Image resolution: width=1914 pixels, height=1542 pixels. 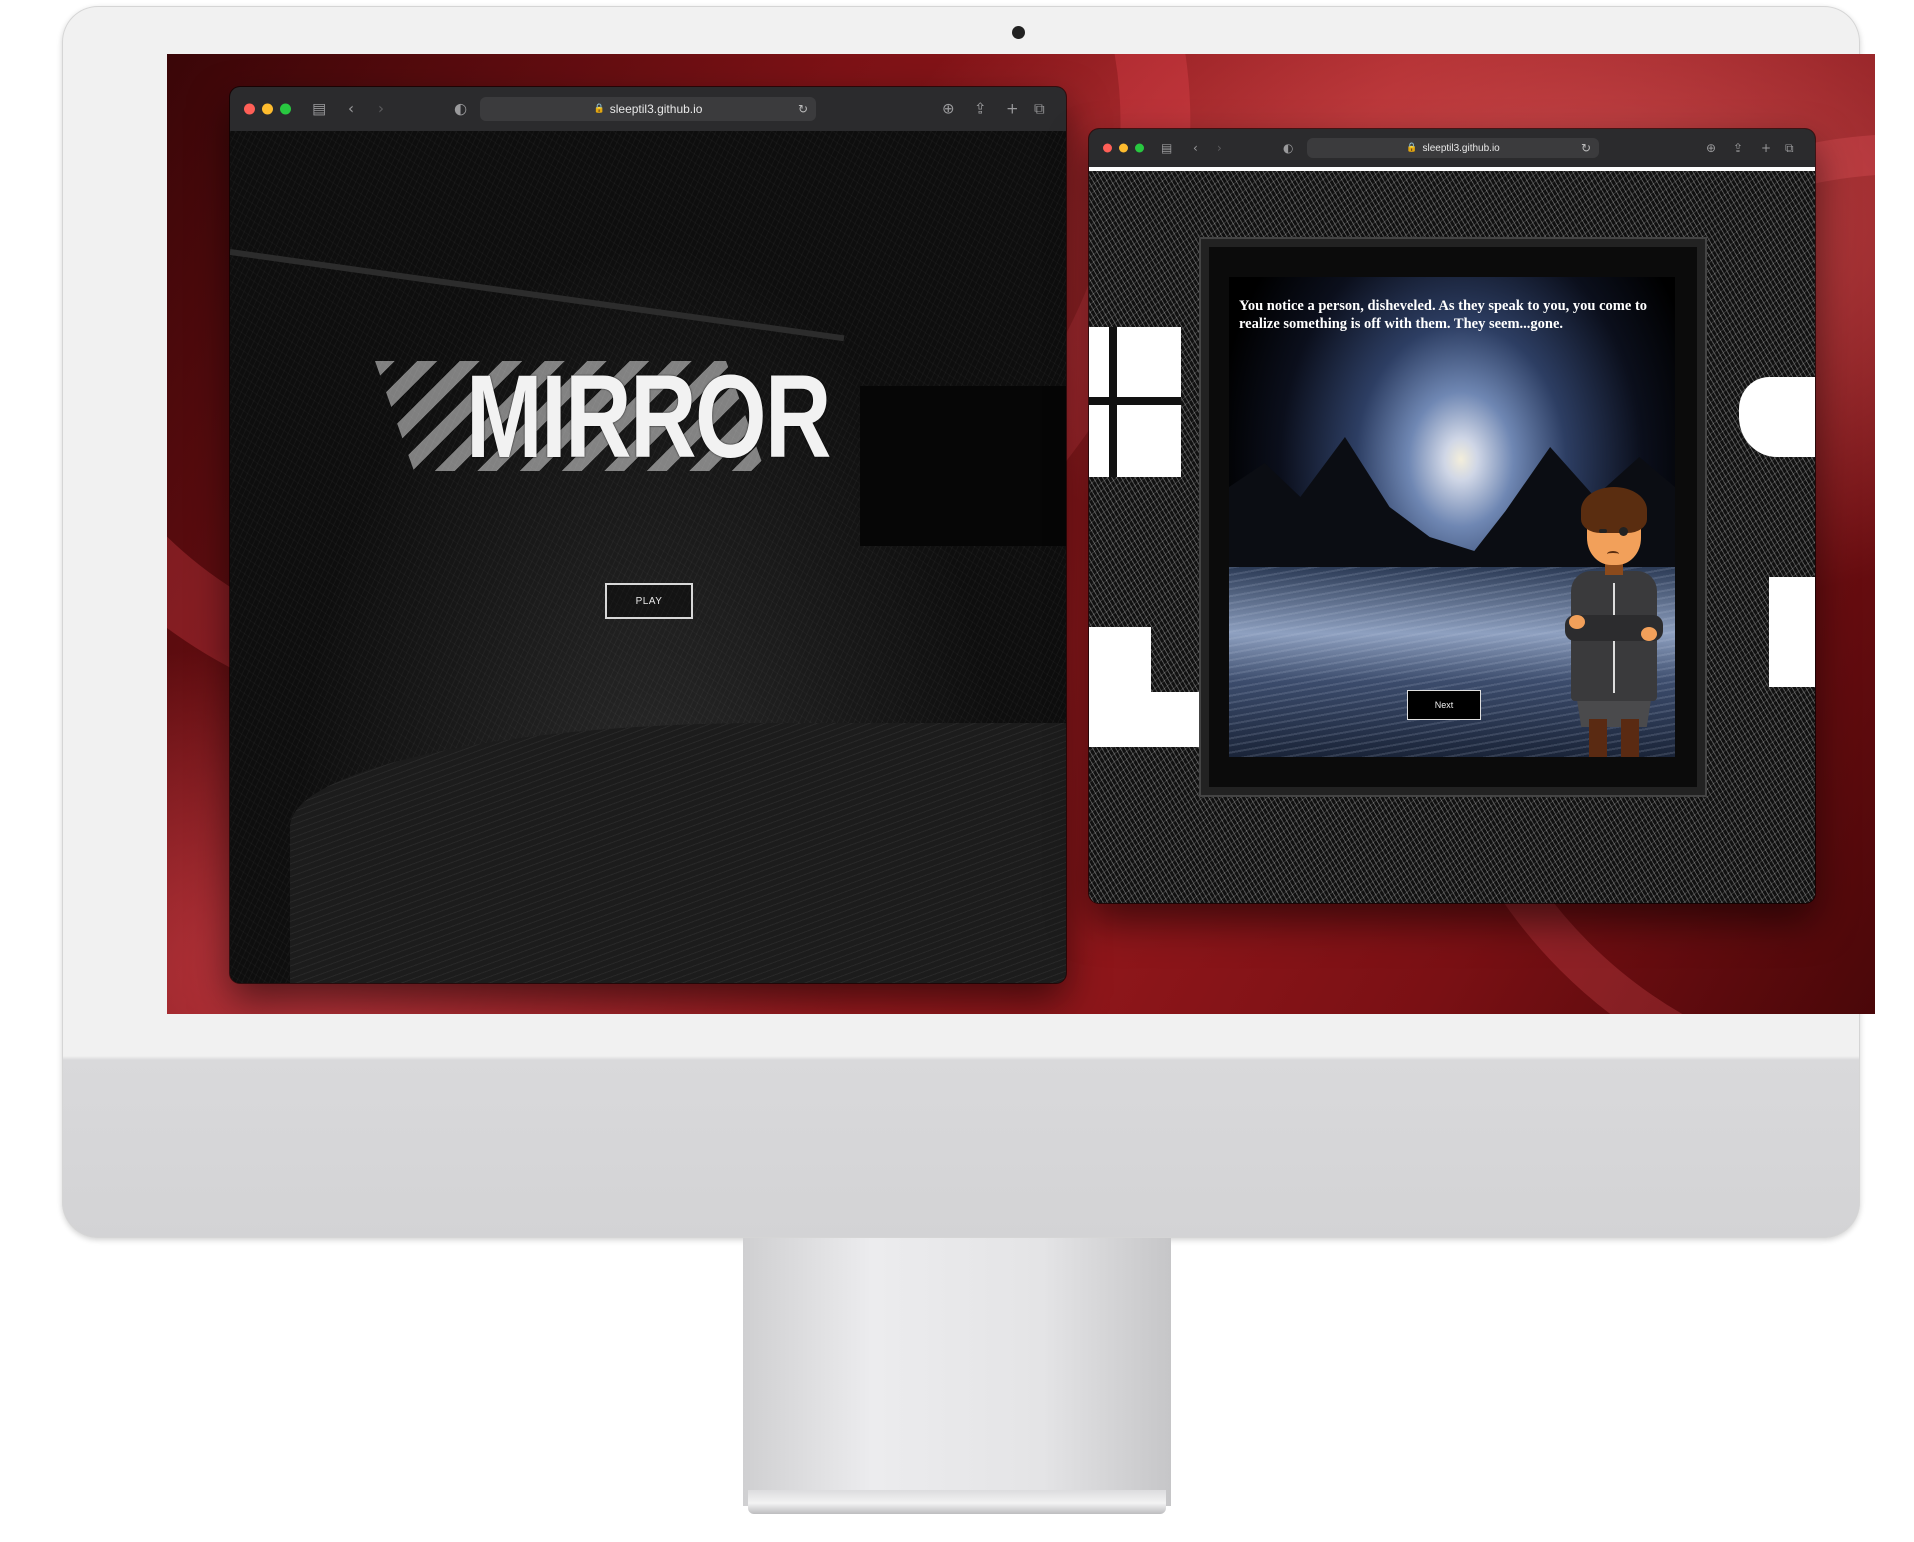 What do you see at coordinates (1135, 402) in the screenshot?
I see `background-window` at bounding box center [1135, 402].